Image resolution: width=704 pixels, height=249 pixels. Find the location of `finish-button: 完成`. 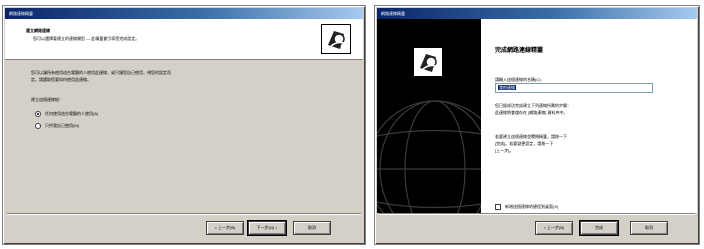

finish-button: 完成 is located at coordinates (599, 228).